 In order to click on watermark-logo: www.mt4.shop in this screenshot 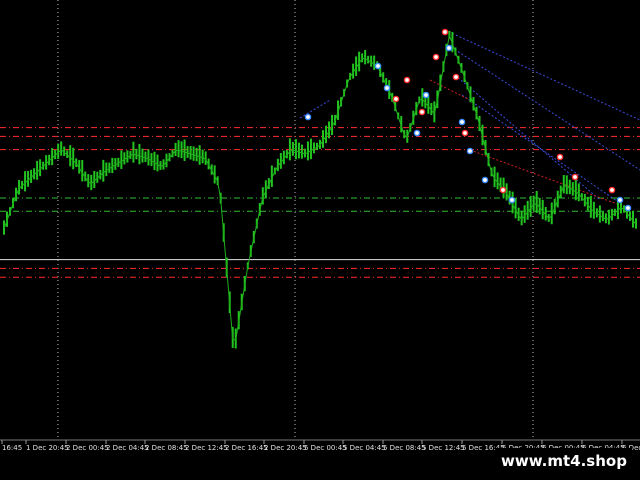, I will do `click(564, 461)`.